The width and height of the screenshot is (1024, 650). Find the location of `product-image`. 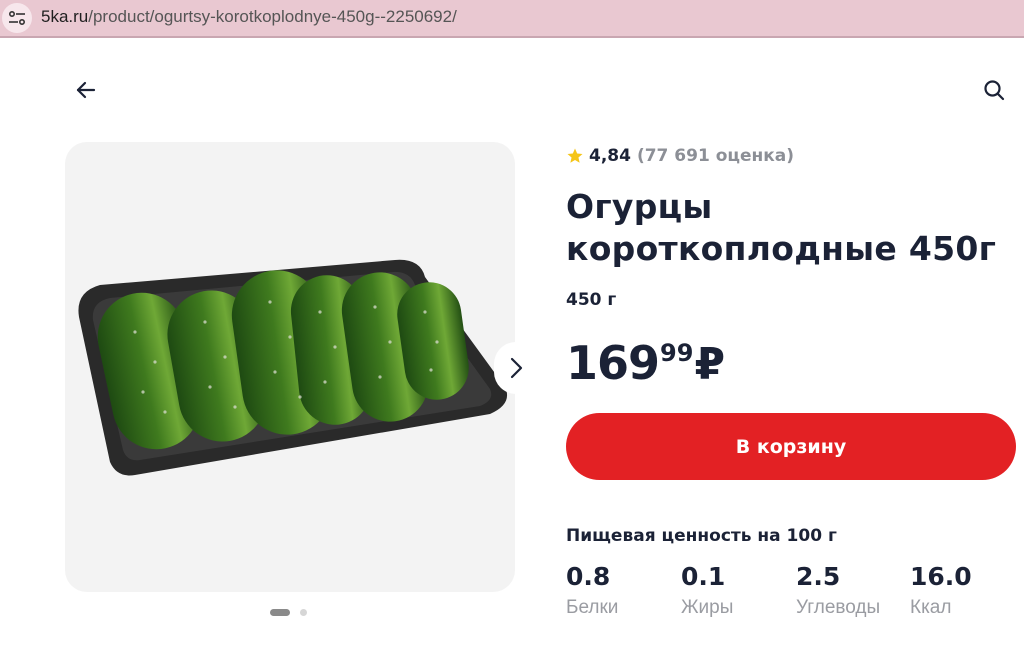

product-image is located at coordinates (293, 367).